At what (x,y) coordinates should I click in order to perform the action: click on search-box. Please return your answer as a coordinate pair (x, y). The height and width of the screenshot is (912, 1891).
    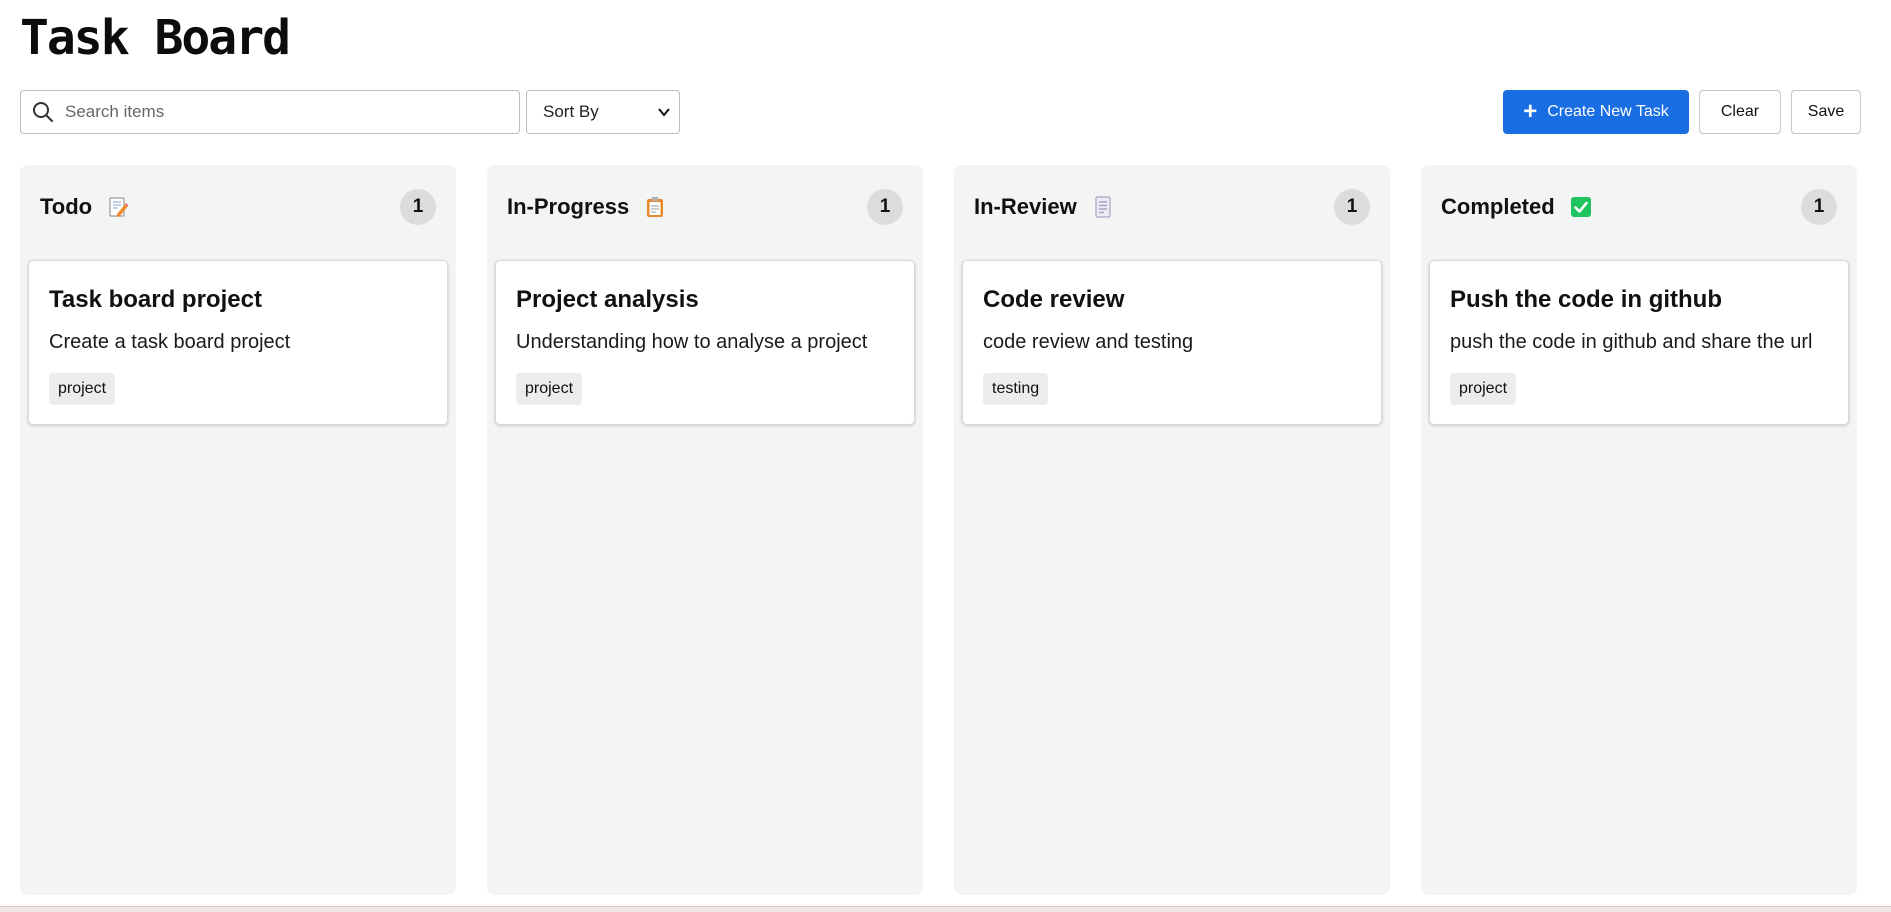
    Looking at the image, I should click on (270, 112).